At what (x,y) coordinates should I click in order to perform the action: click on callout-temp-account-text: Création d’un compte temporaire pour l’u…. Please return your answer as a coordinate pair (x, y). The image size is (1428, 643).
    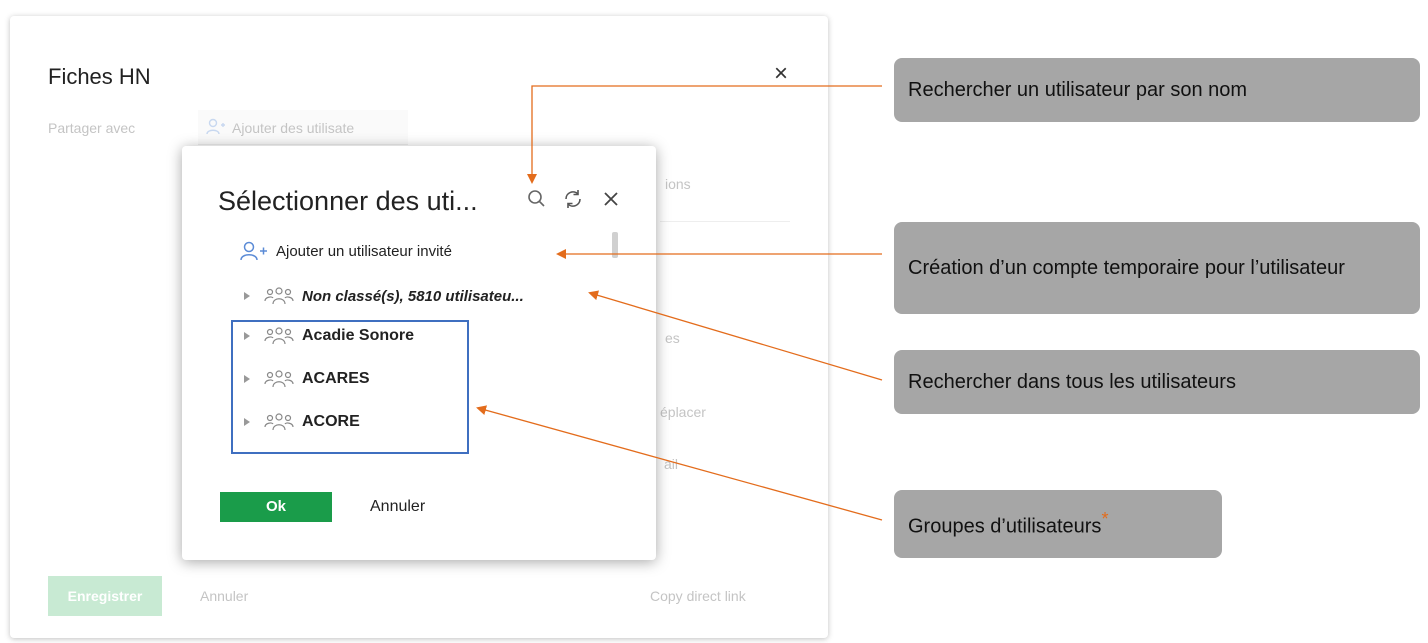
    Looking at the image, I should click on (1126, 268).